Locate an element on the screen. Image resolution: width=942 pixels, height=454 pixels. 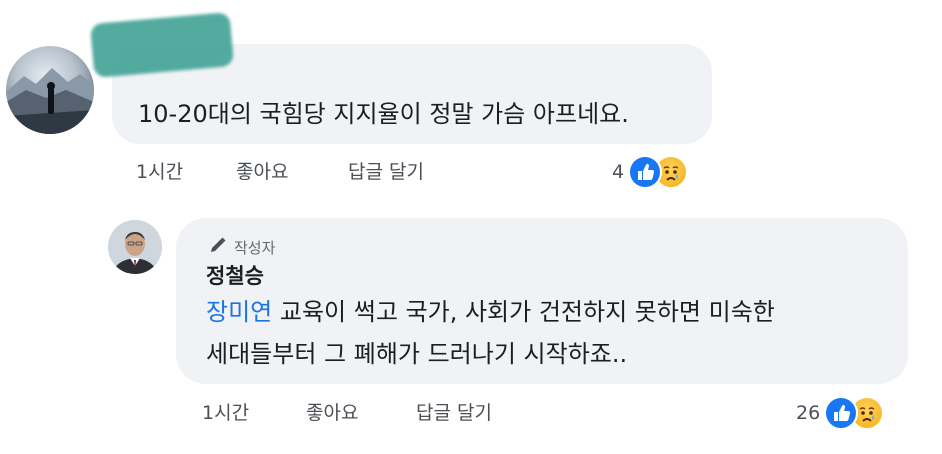
reply-reply-button: 답글 달기 is located at coordinates (454, 413).